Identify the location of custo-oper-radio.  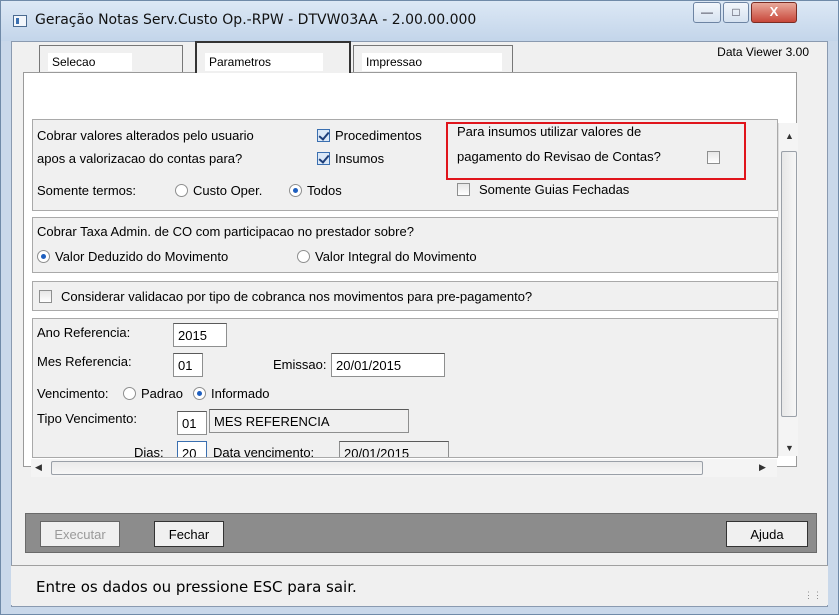
(181, 190).